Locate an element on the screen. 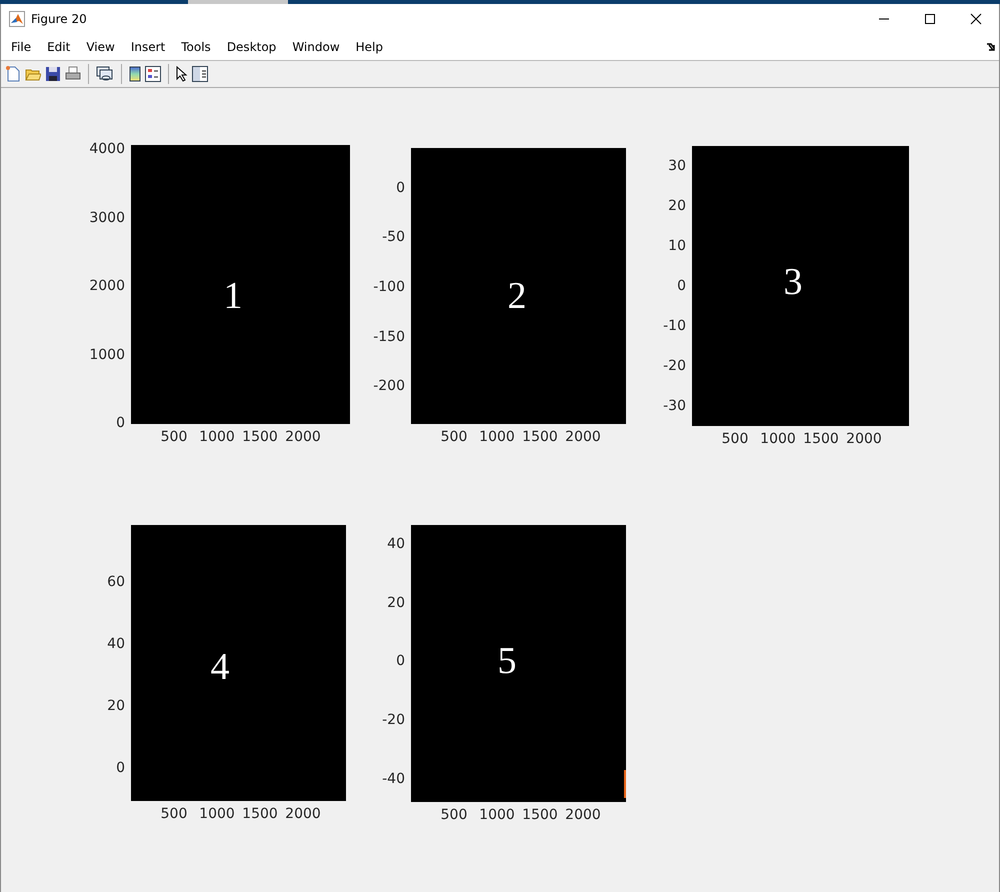  colorbar-icon is located at coordinates (135, 74).